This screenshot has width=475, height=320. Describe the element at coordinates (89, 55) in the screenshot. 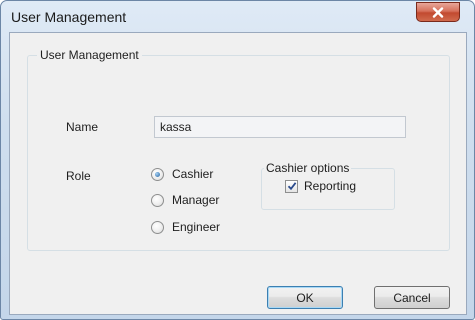

I see `group-title: User Management` at that location.